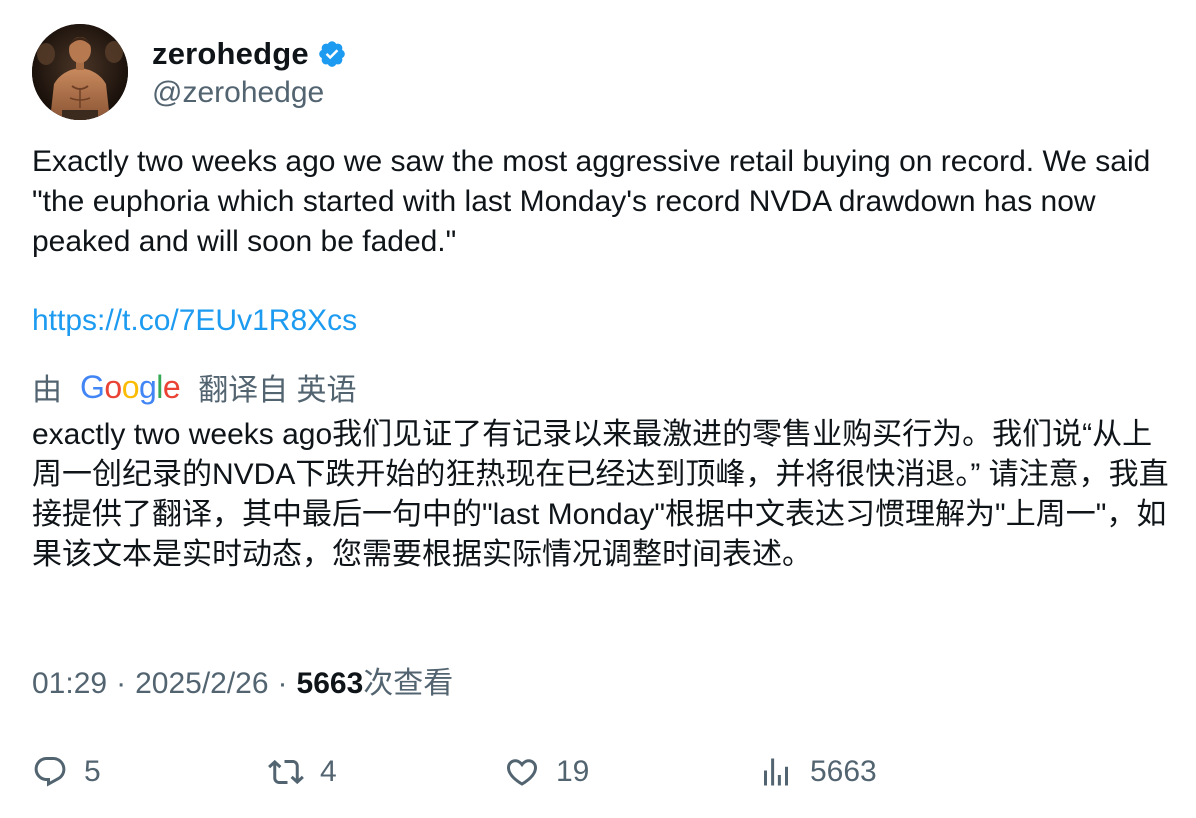  I want to click on tweet-header: zerohedge @zerohedge, so click(189, 72).